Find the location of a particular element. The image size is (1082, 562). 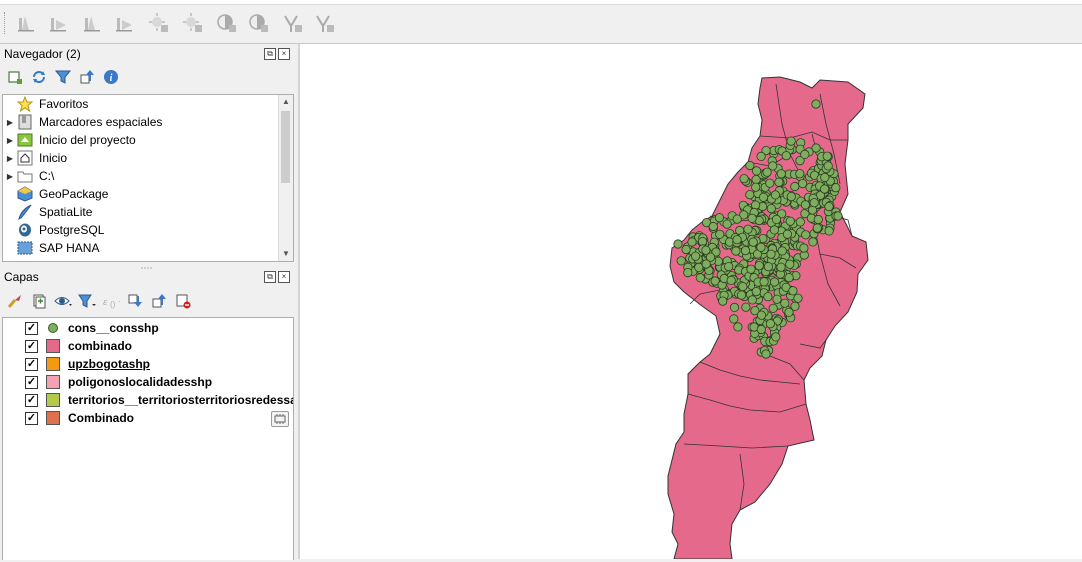

browser-item-postgresql: PostgreSQL is located at coordinates (138, 230).